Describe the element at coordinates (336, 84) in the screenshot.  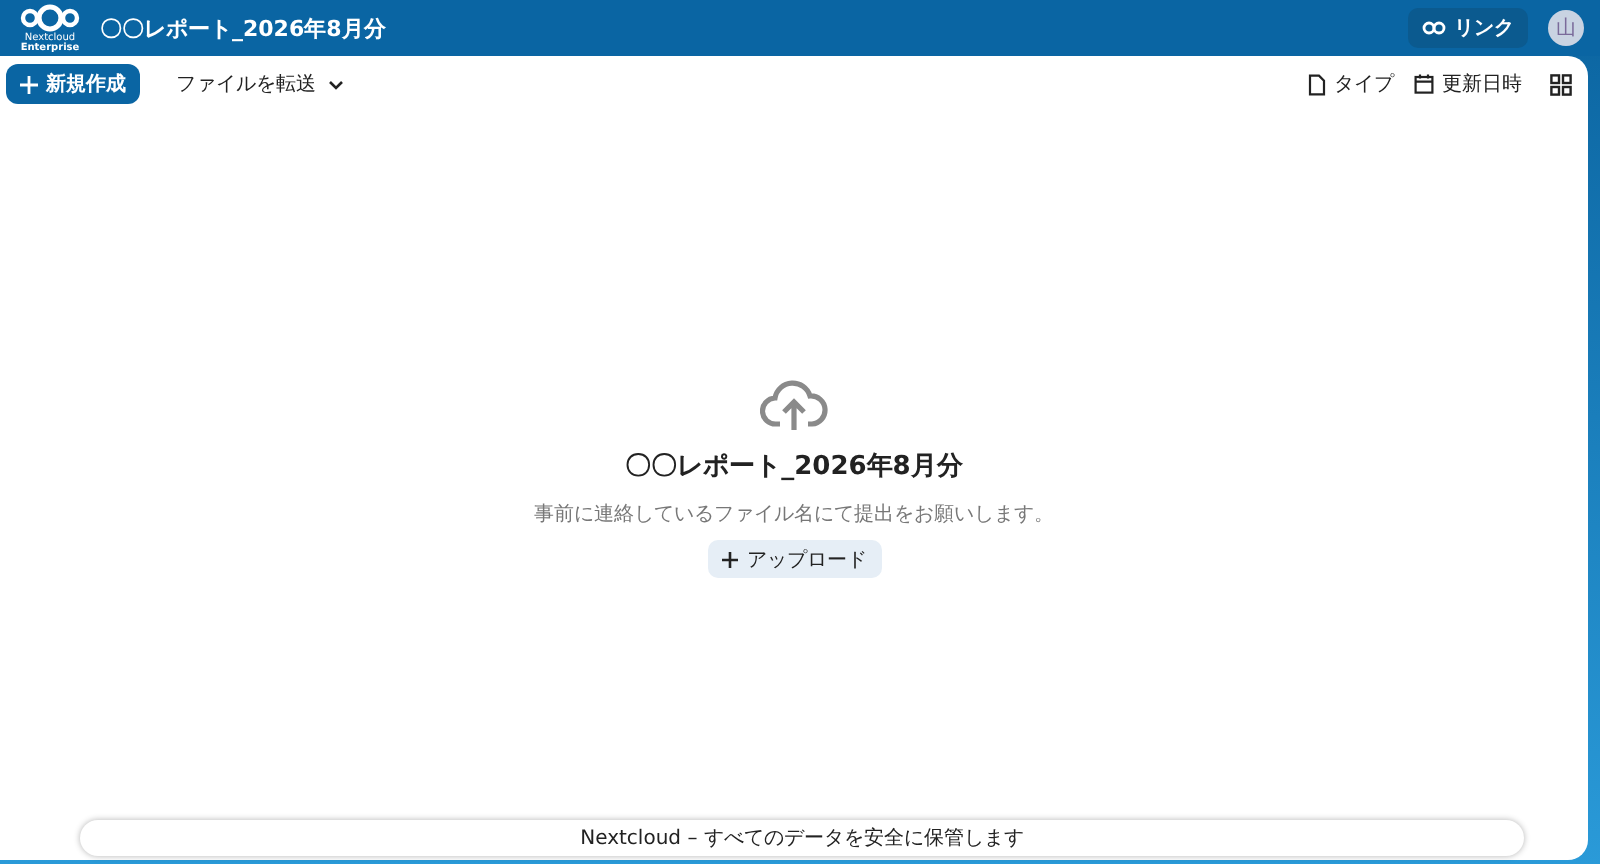
I see `chevron-down-icon` at that location.